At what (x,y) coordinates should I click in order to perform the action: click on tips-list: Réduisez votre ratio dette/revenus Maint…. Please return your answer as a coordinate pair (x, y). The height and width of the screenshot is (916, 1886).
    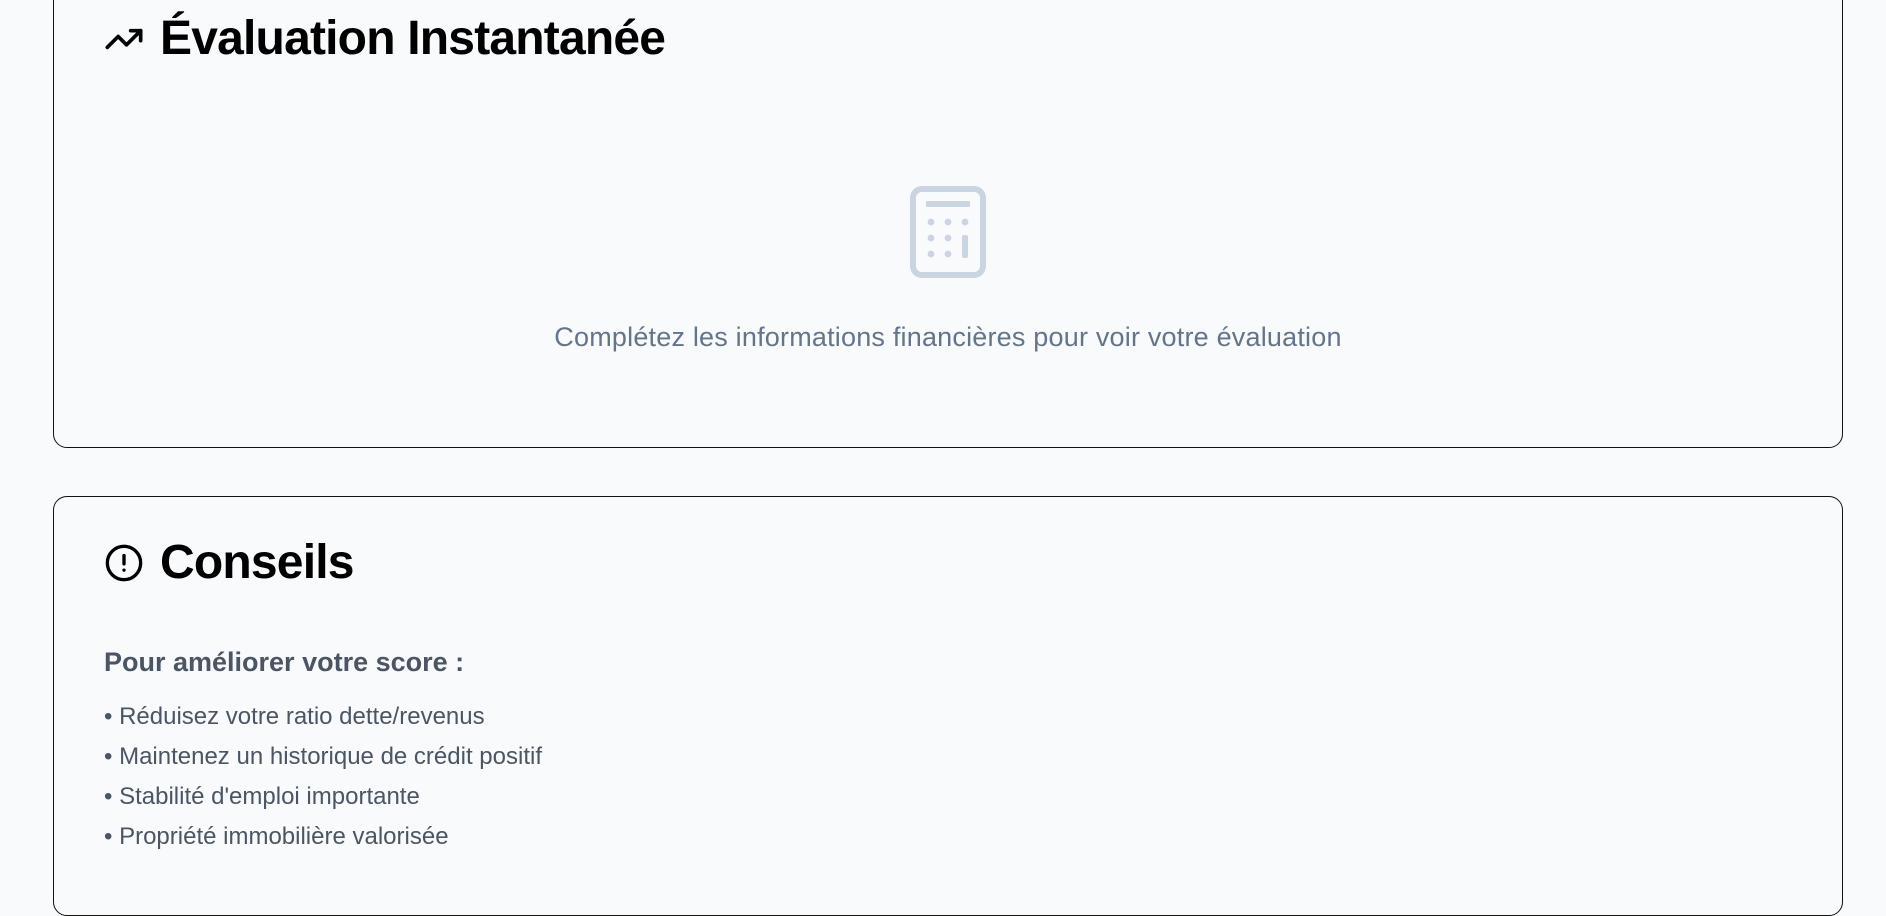
    Looking at the image, I should click on (323, 777).